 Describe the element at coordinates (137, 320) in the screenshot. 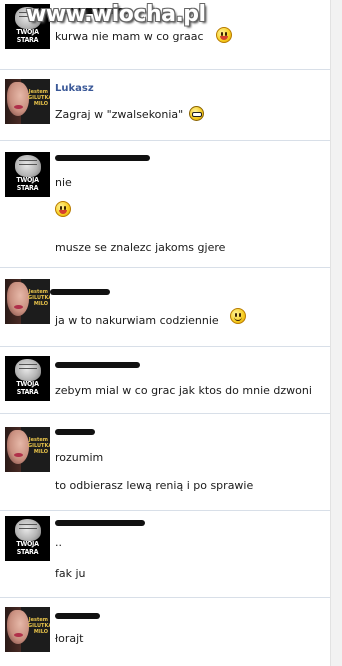

I see `message-text: ja w to nakurwiam codziennie` at that location.